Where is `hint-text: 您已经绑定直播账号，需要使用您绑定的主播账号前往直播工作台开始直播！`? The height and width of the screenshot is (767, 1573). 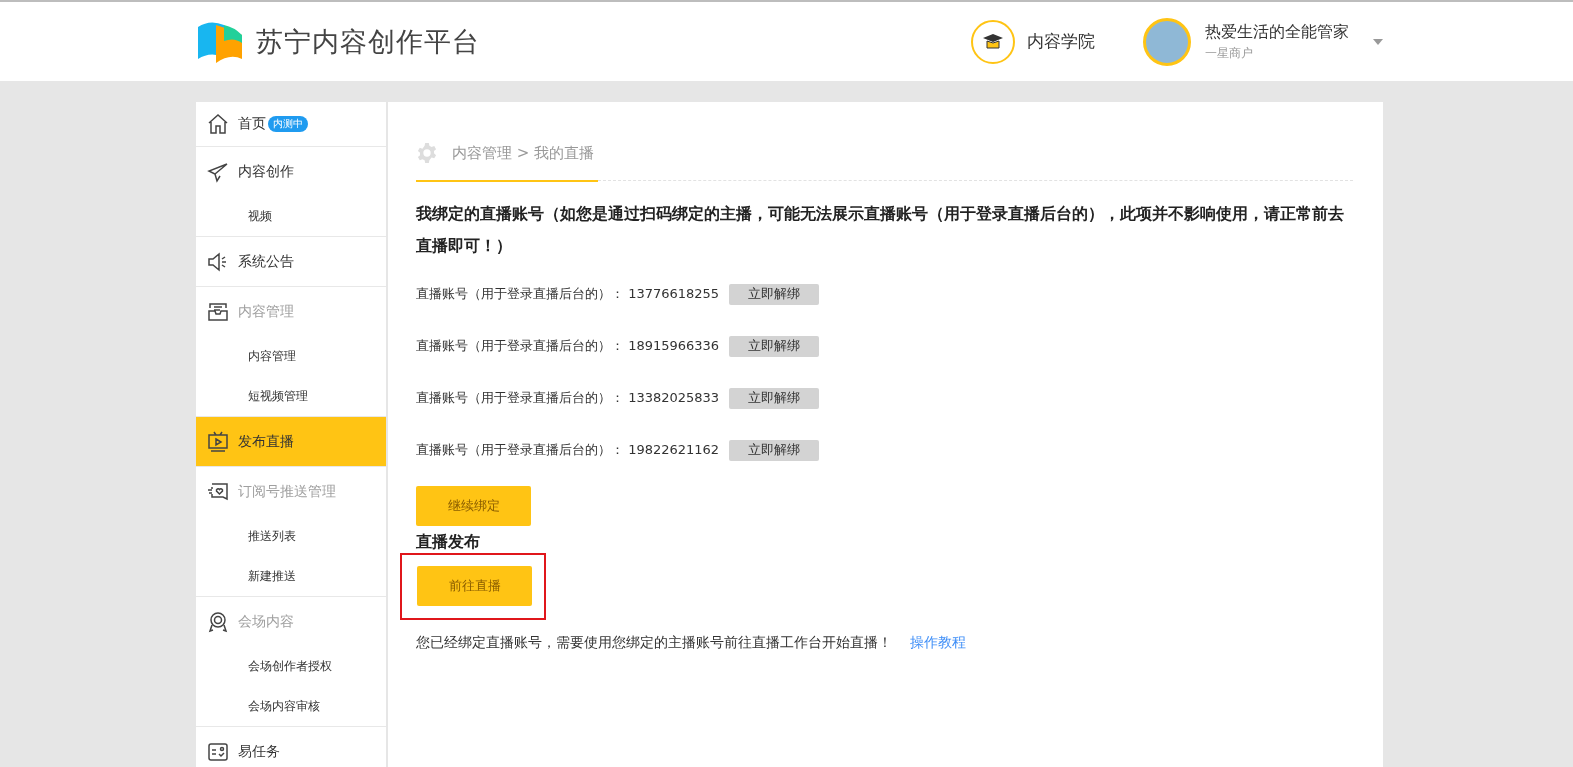
hint-text: 您已经绑定直播账号，需要使用您绑定的主播账号前往直播工作台开始直播！ is located at coordinates (654, 643).